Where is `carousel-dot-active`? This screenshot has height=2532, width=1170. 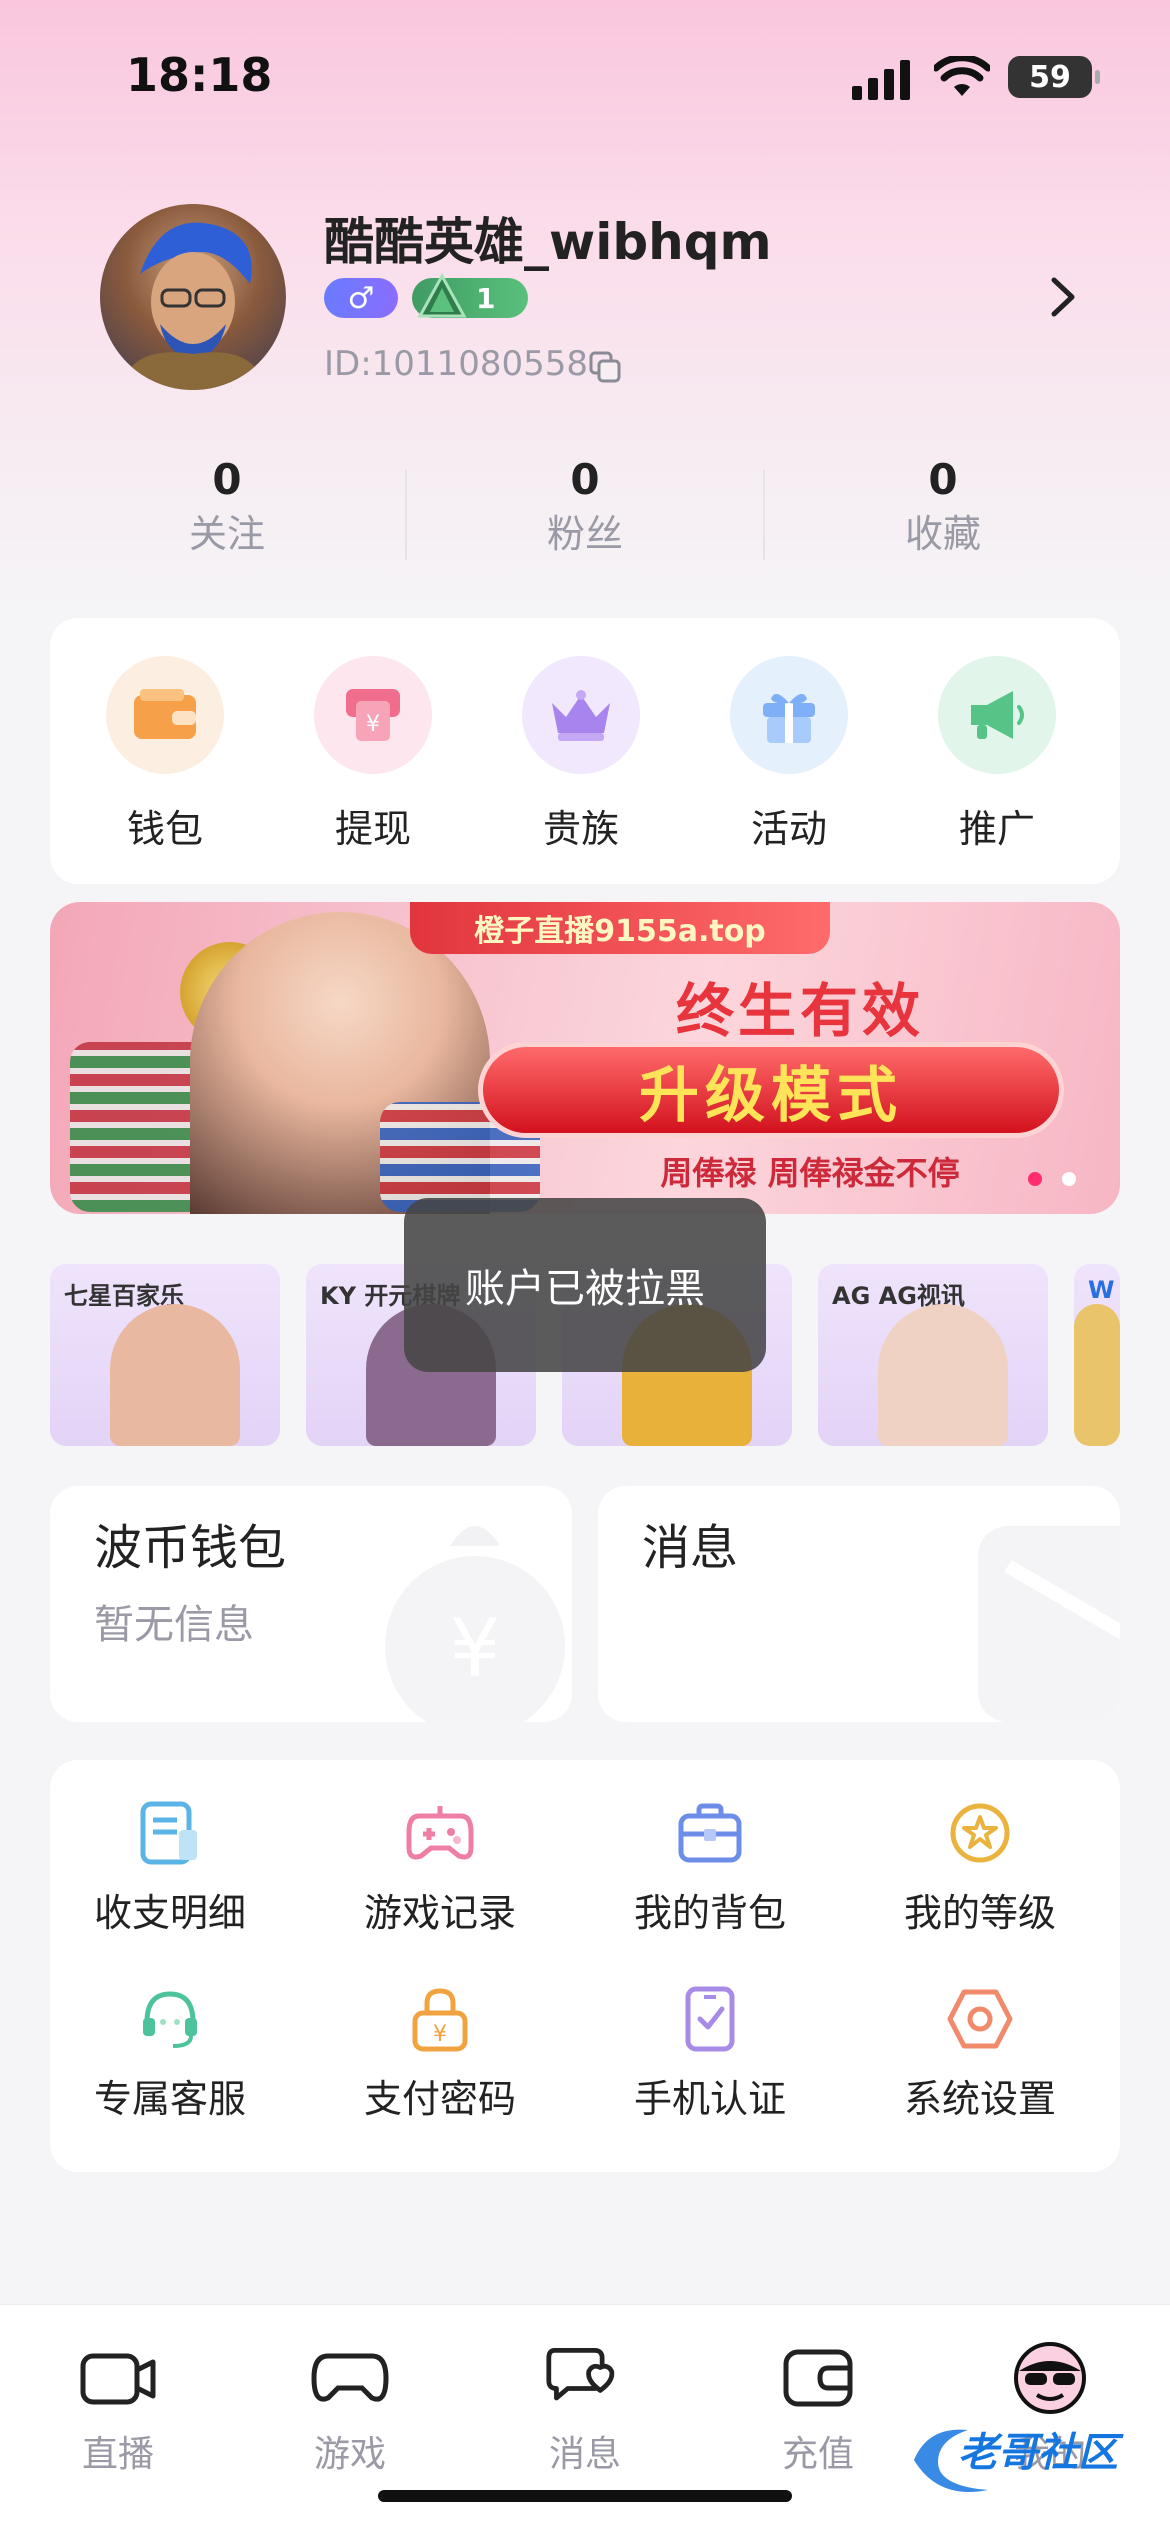
carousel-dot-active is located at coordinates (1035, 1179).